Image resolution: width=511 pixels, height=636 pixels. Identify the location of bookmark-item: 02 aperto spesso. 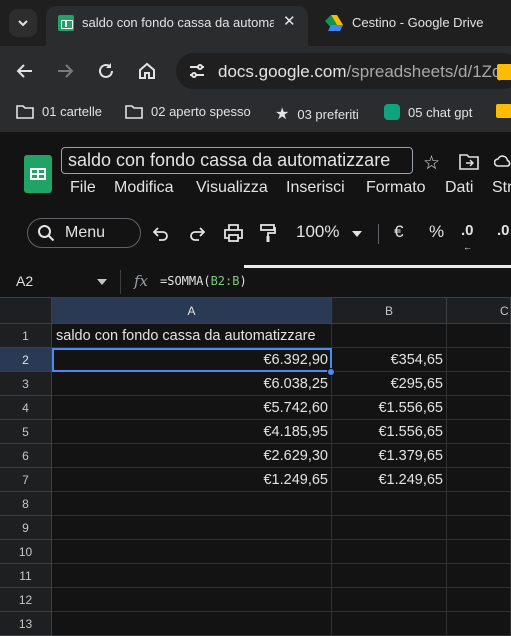
(188, 111).